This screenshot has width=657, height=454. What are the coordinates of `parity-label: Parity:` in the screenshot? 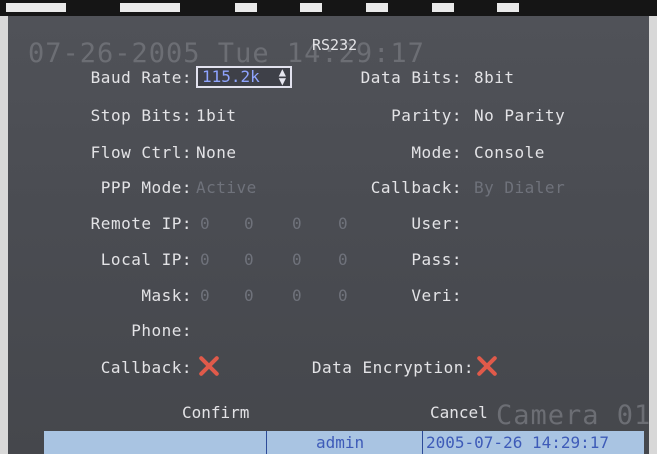 It's located at (426, 115).